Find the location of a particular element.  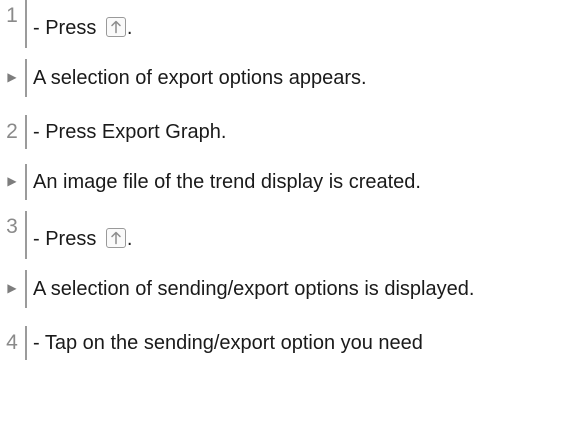

step-text: - Press Export Graph. is located at coordinates (130, 132).